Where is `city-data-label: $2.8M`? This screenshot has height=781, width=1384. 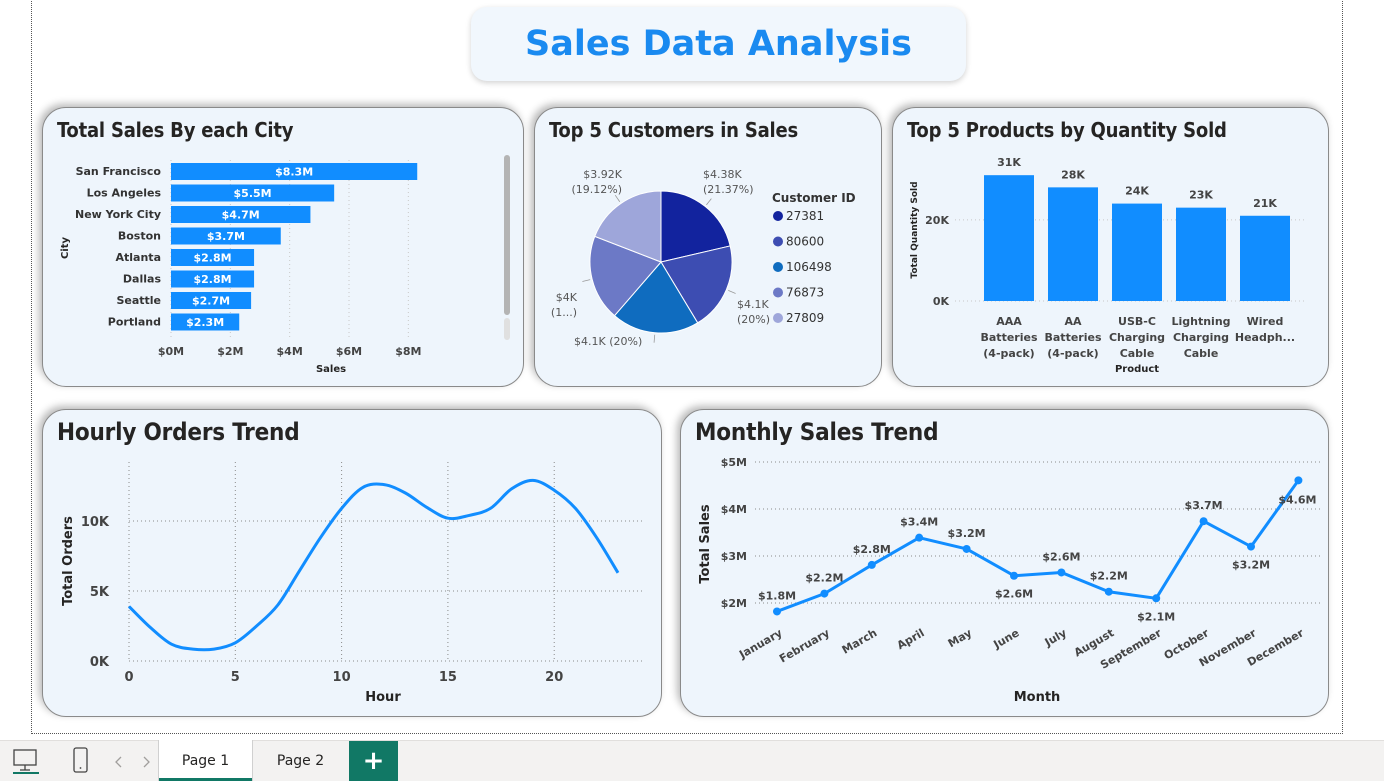
city-data-label: $2.8M is located at coordinates (212, 258).